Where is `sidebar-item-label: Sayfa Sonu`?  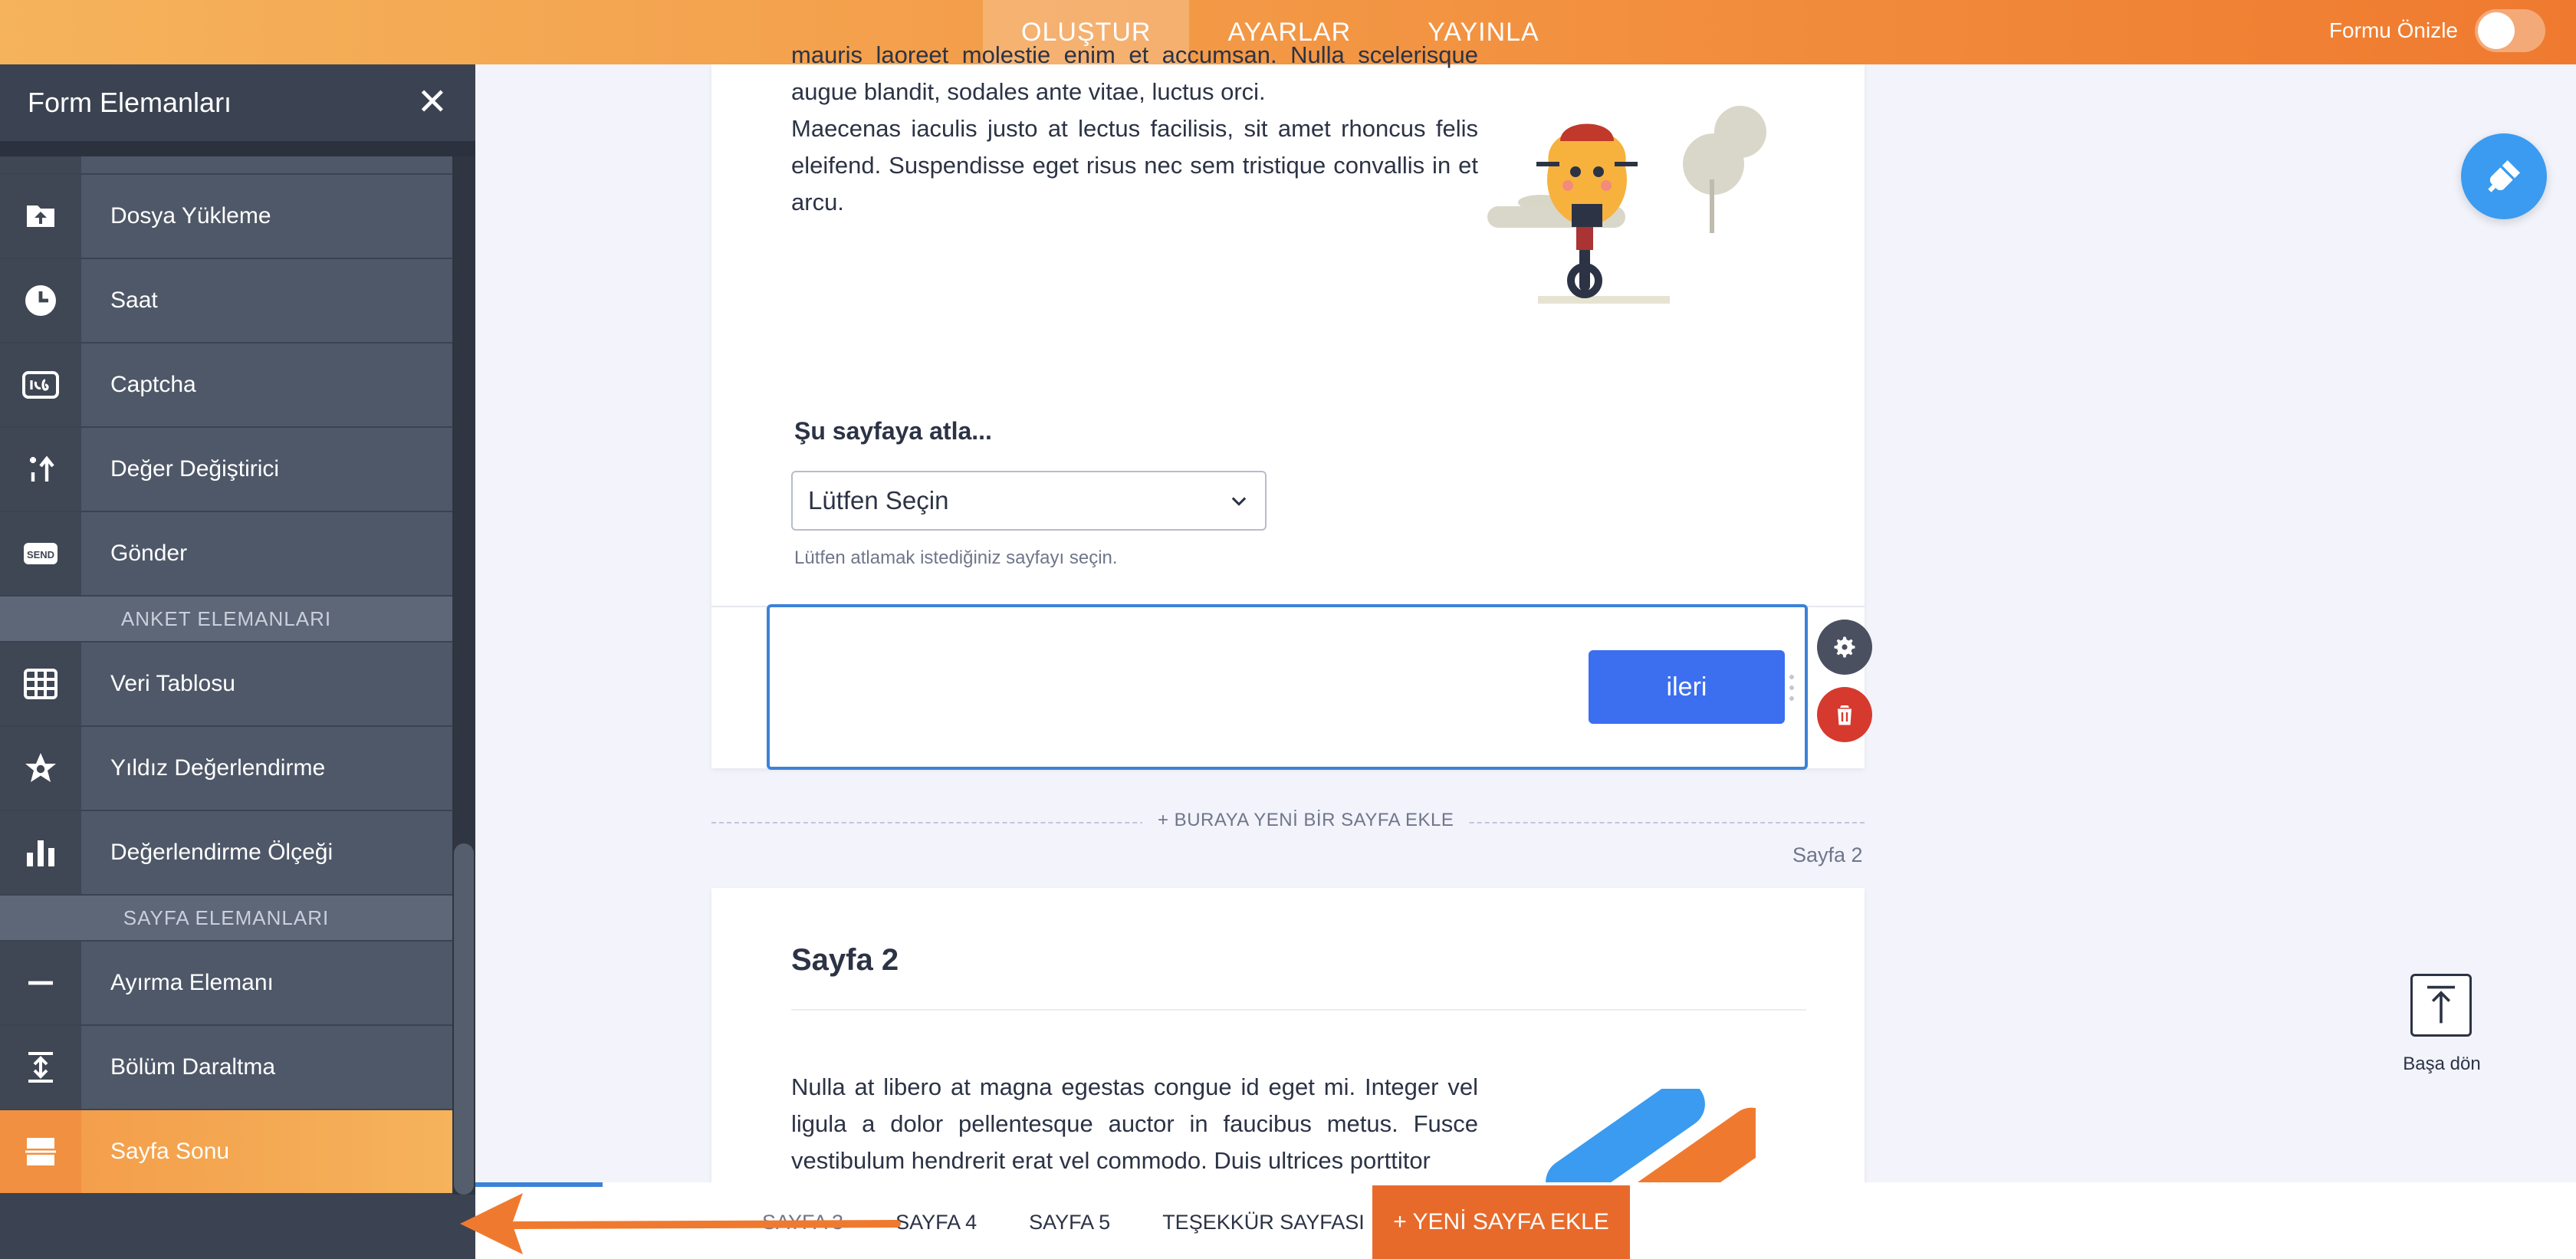 sidebar-item-label: Sayfa Sonu is located at coordinates (170, 1151).